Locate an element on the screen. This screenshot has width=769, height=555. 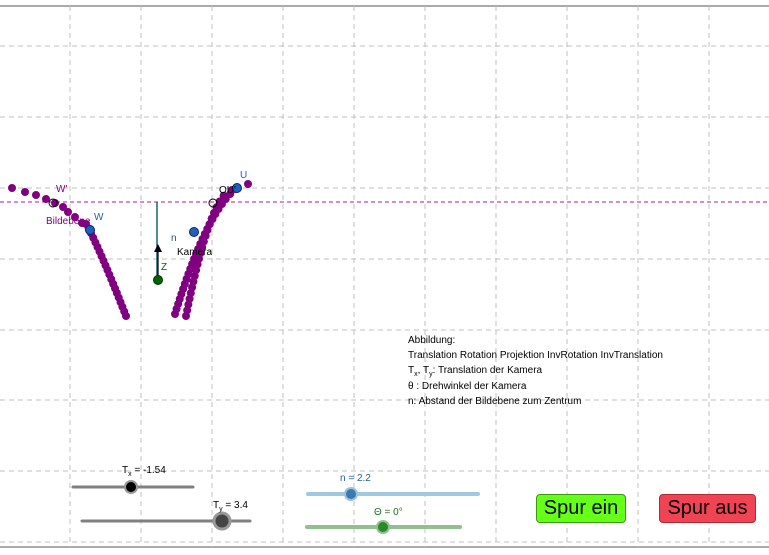
label-w-prime: W' is located at coordinates (62, 189).